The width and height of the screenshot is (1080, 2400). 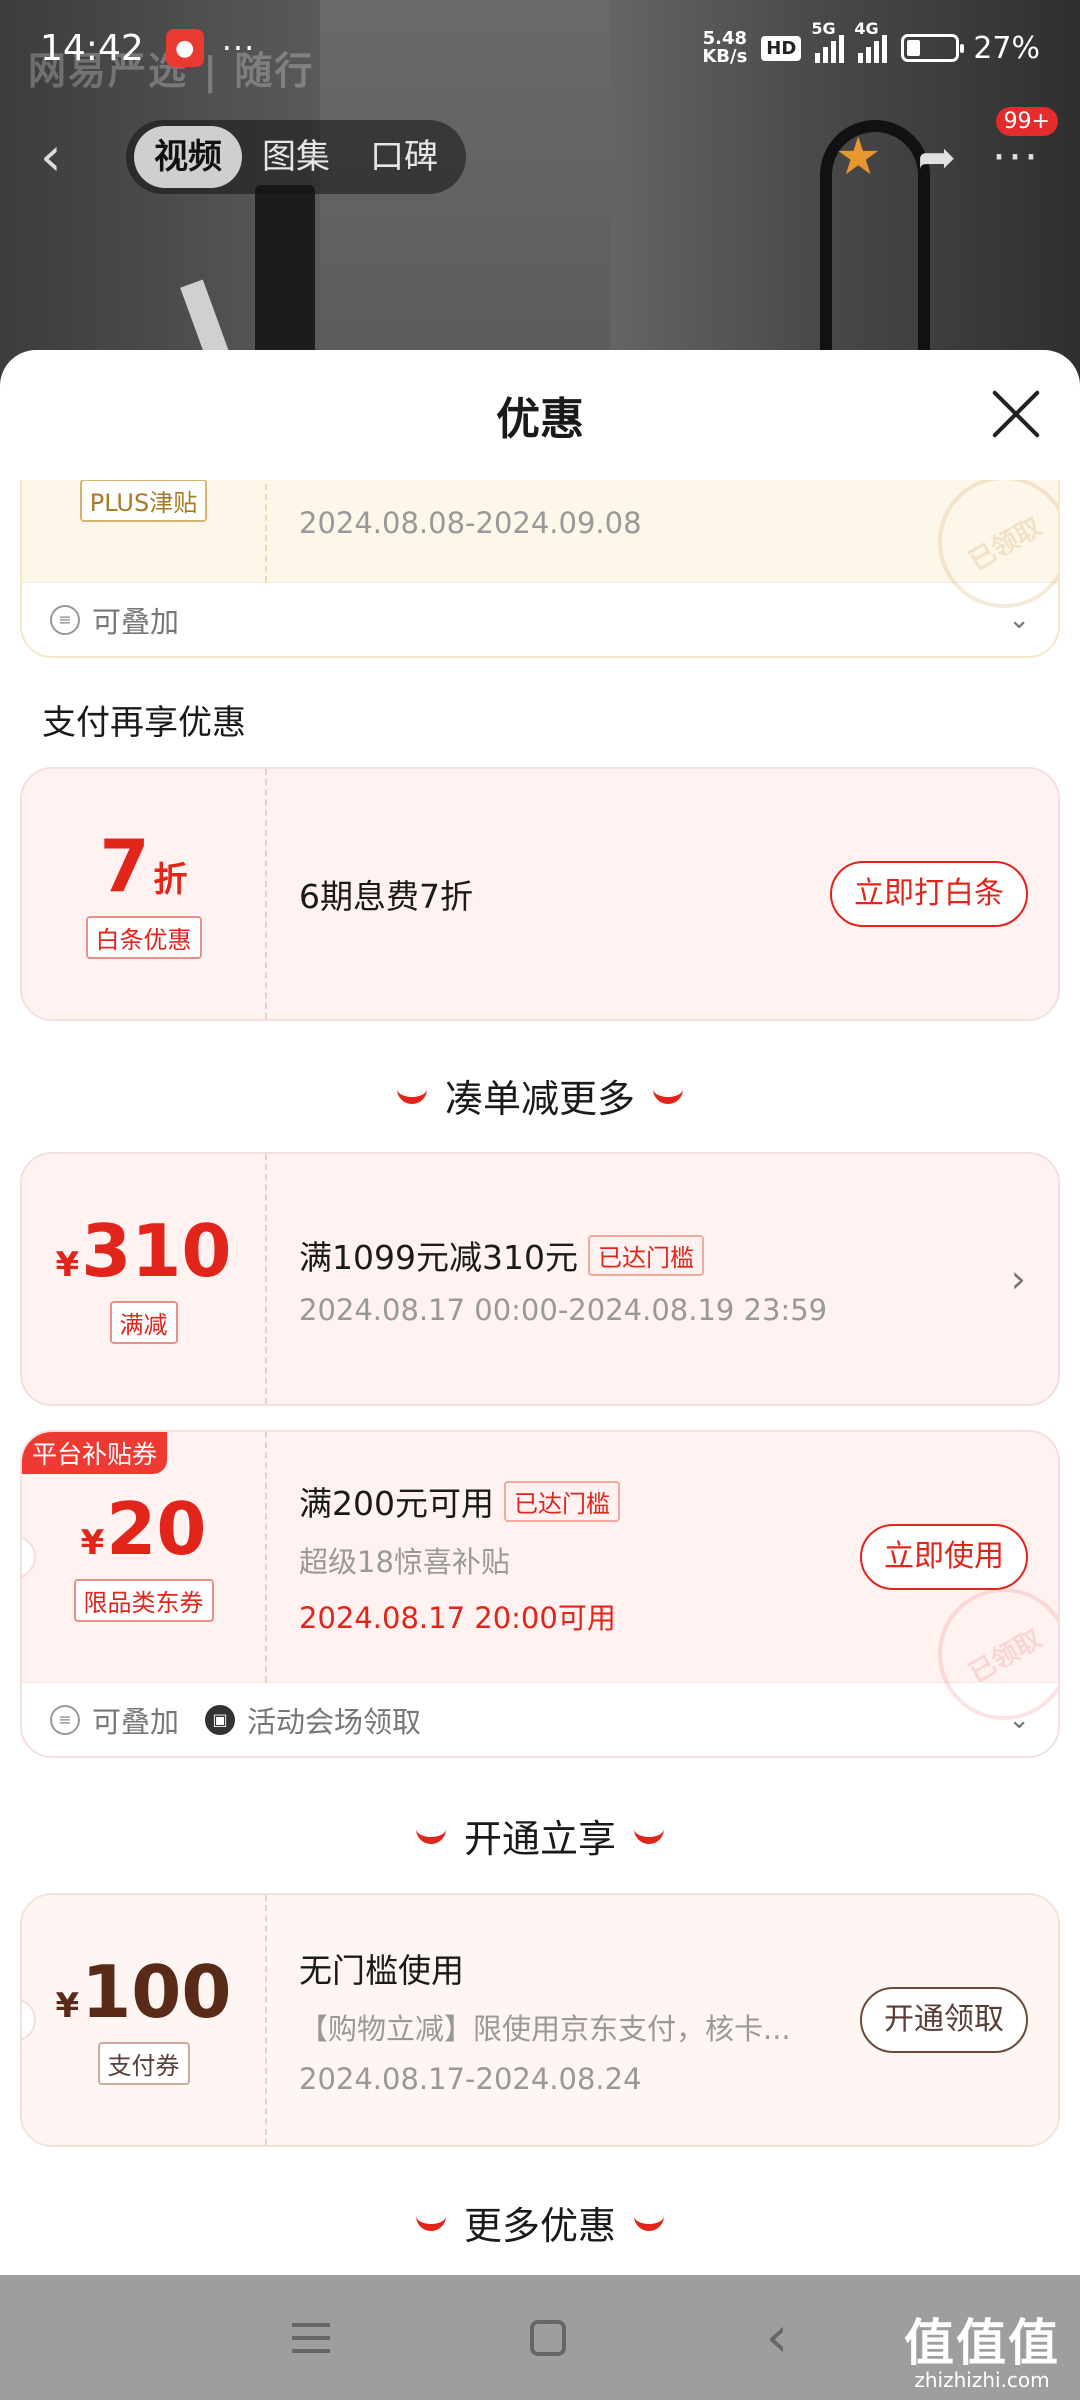 I want to click on subsidy-amount-value: 20, so click(x=156, y=1528).